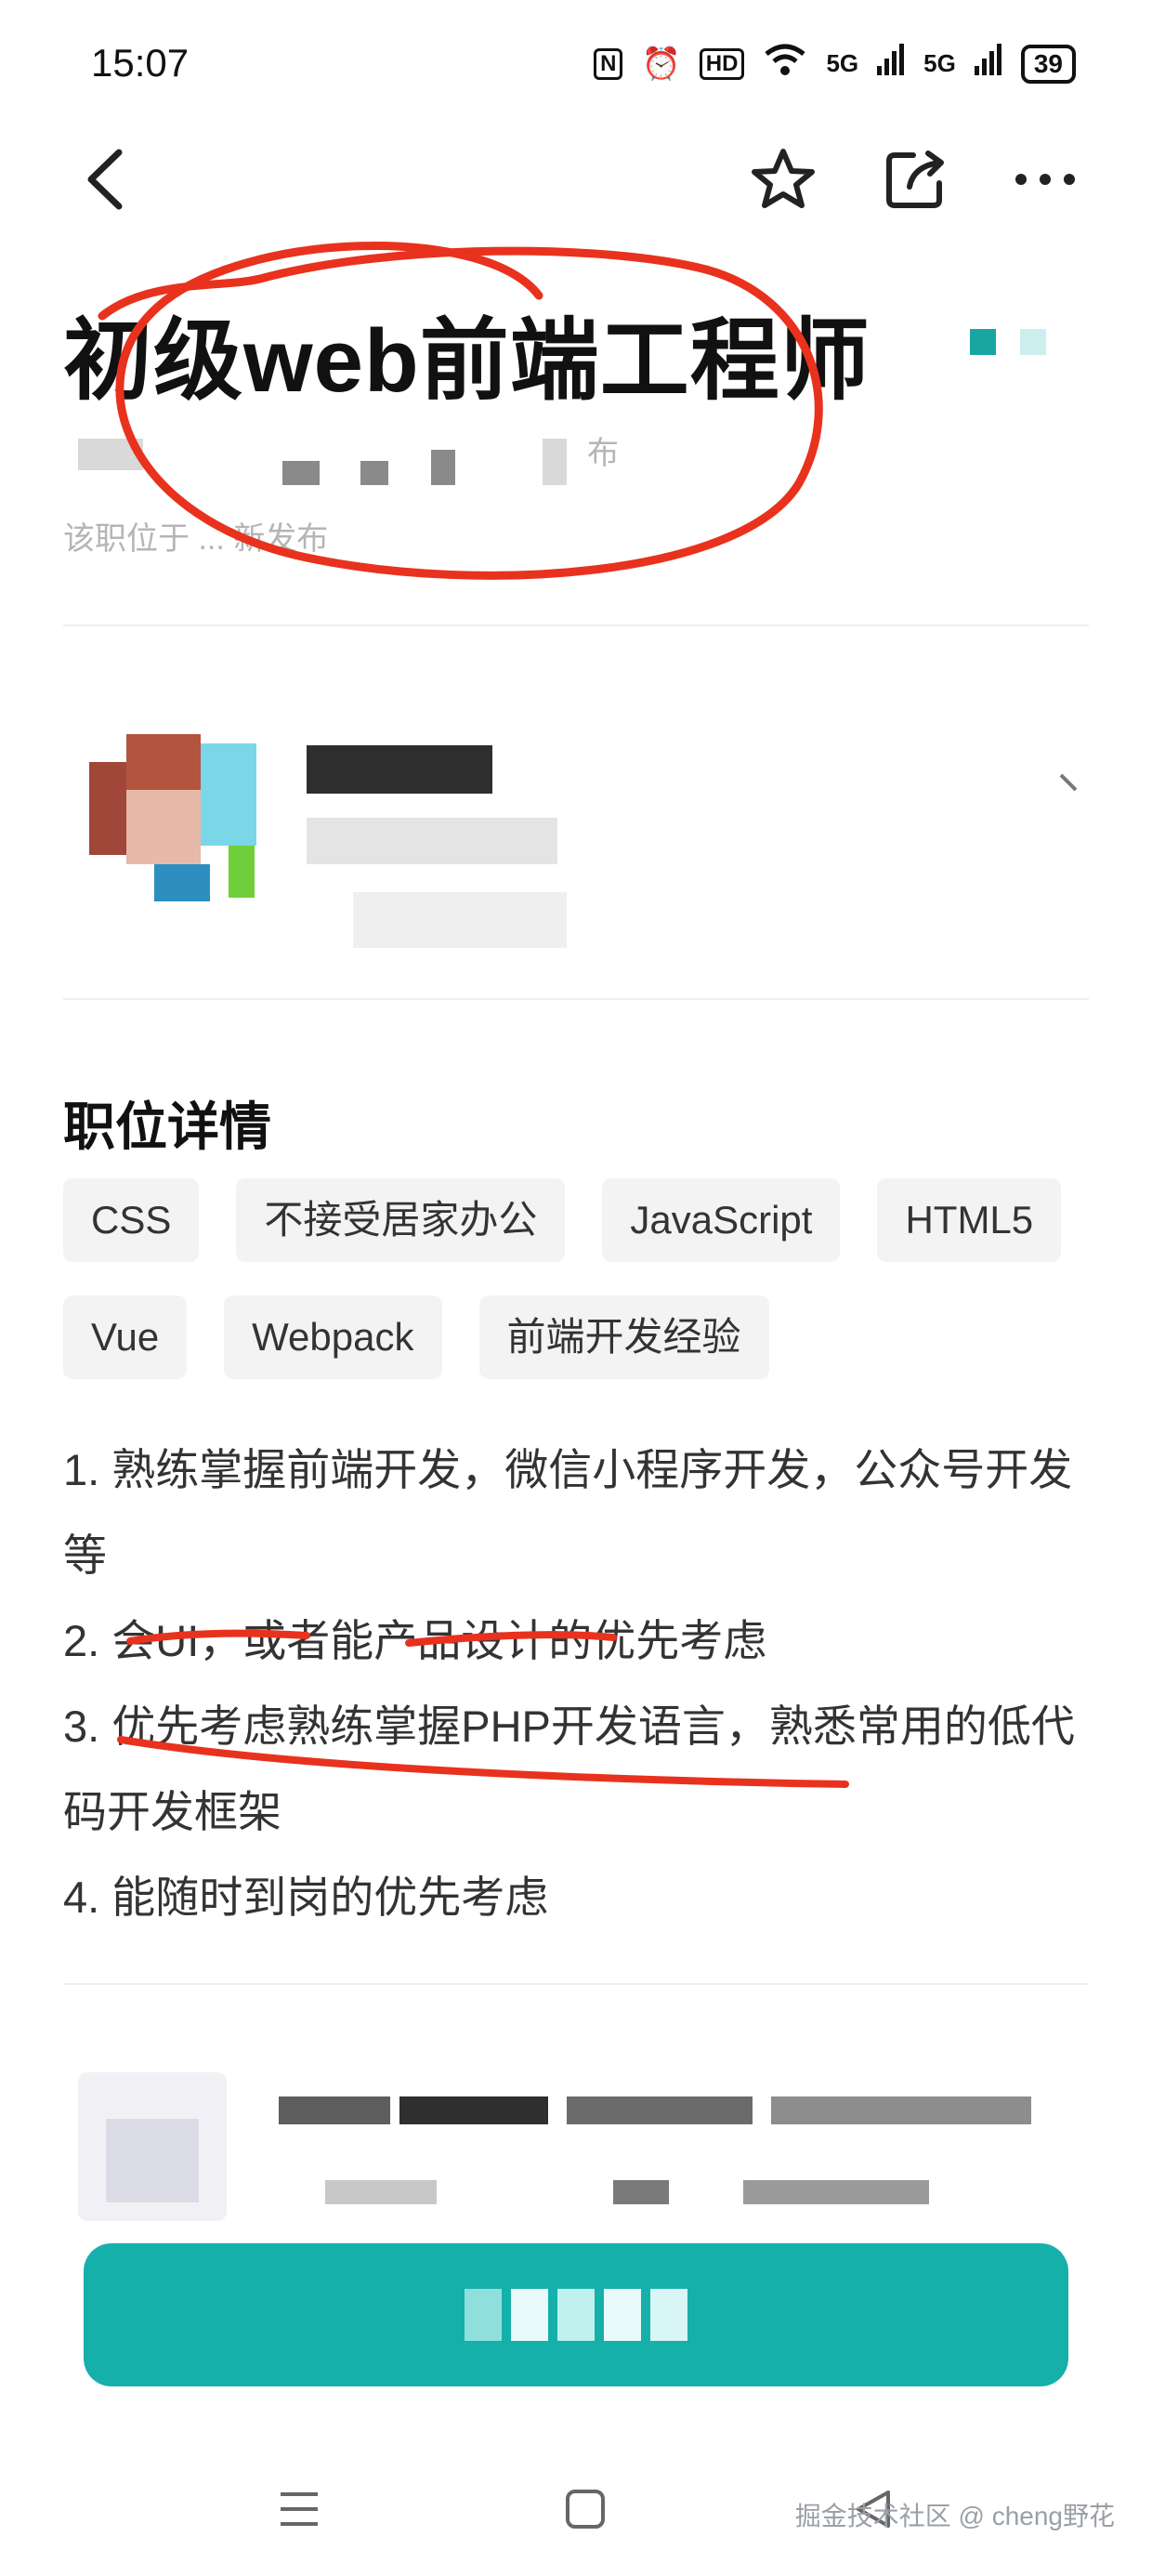  What do you see at coordinates (460, 410) in the screenshot?
I see `annotation-ellipse` at bounding box center [460, 410].